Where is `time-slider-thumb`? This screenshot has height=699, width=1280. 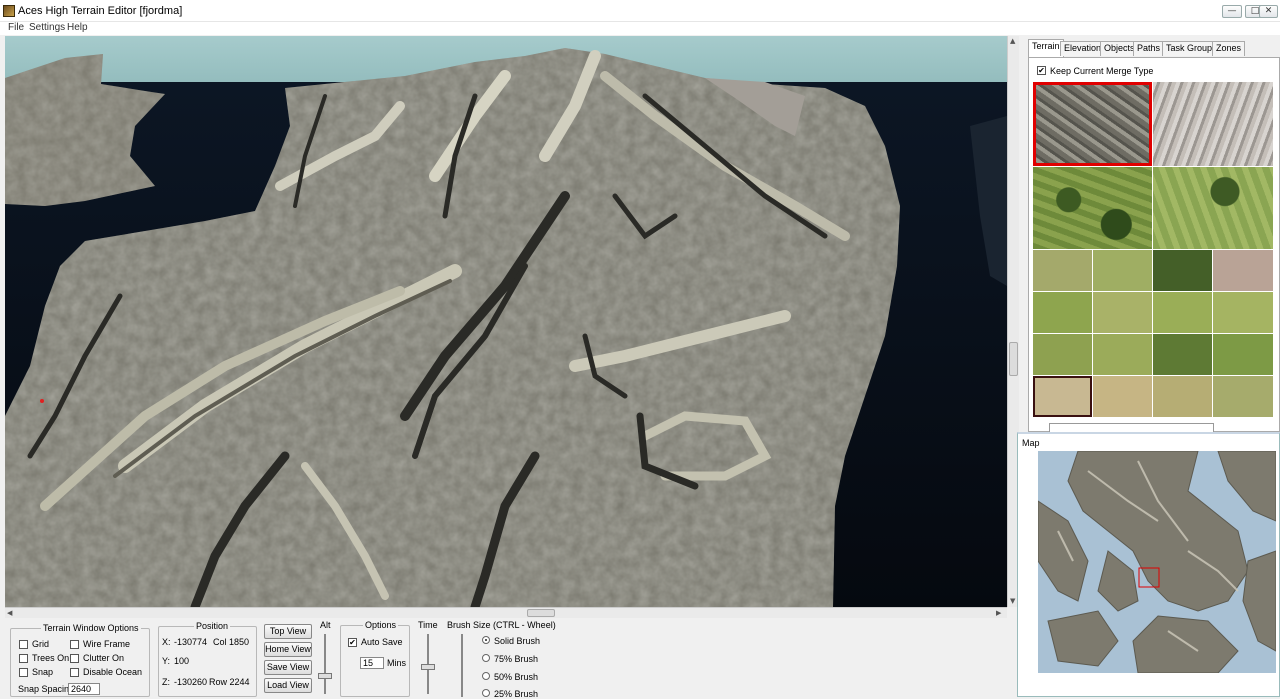 time-slider-thumb is located at coordinates (428, 667).